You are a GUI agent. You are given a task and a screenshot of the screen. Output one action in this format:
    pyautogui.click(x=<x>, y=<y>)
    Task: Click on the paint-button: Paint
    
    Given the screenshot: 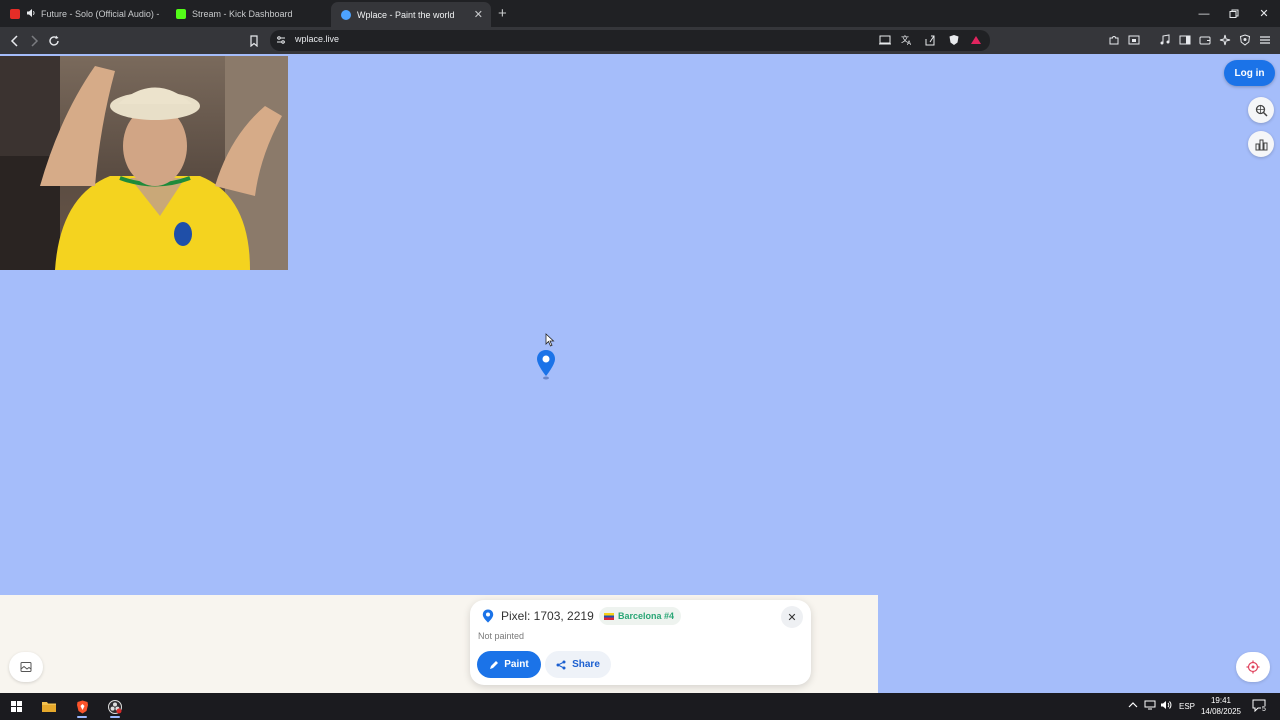 What is the action you would take?
    pyautogui.click(x=509, y=664)
    